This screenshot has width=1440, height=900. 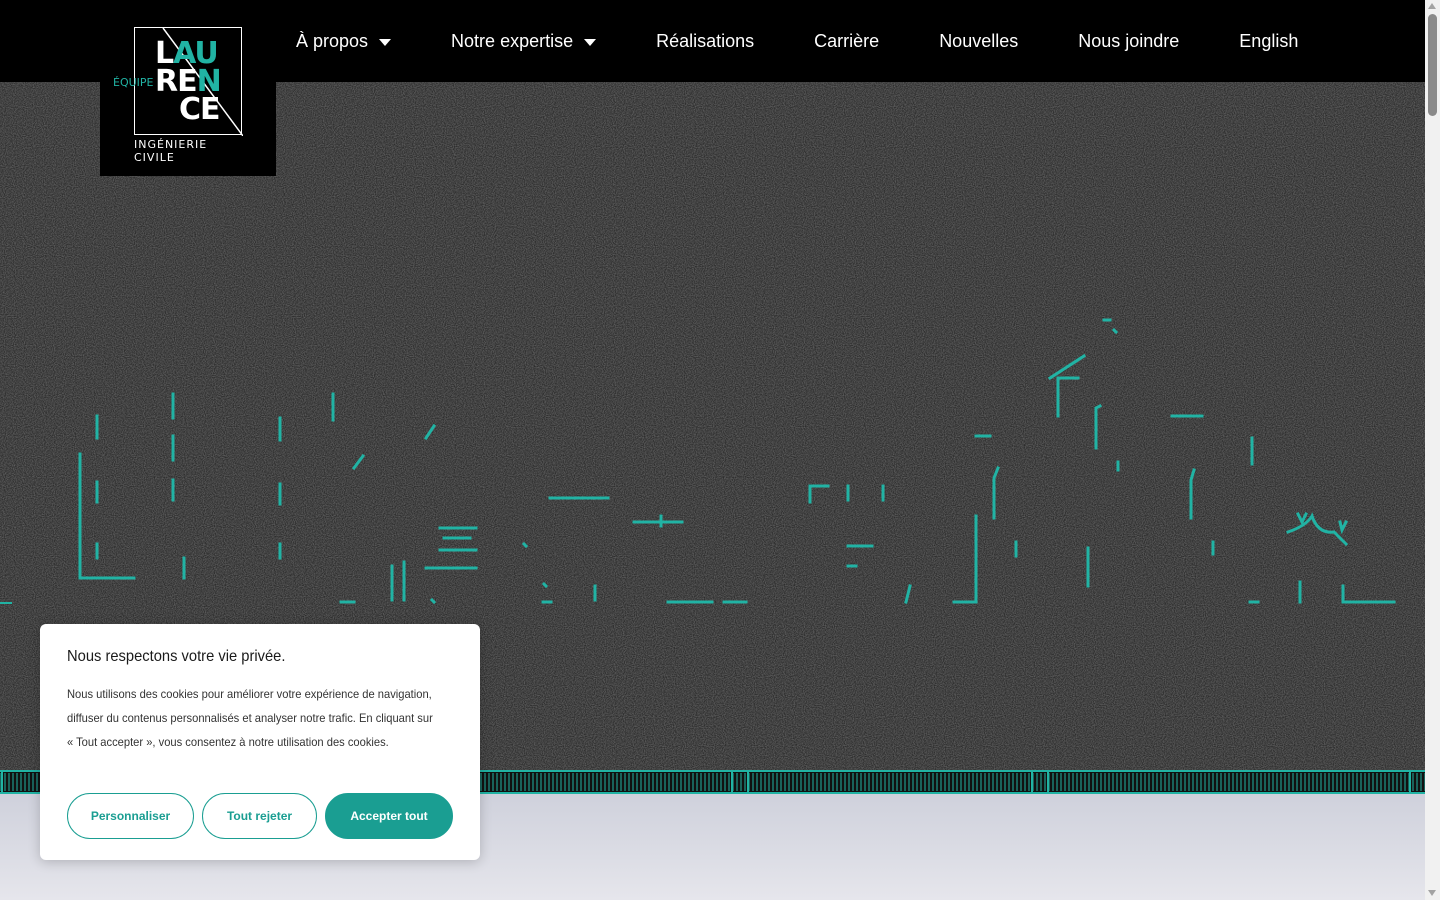 What do you see at coordinates (130, 816) in the screenshot?
I see `customize-button: Personnaliser` at bounding box center [130, 816].